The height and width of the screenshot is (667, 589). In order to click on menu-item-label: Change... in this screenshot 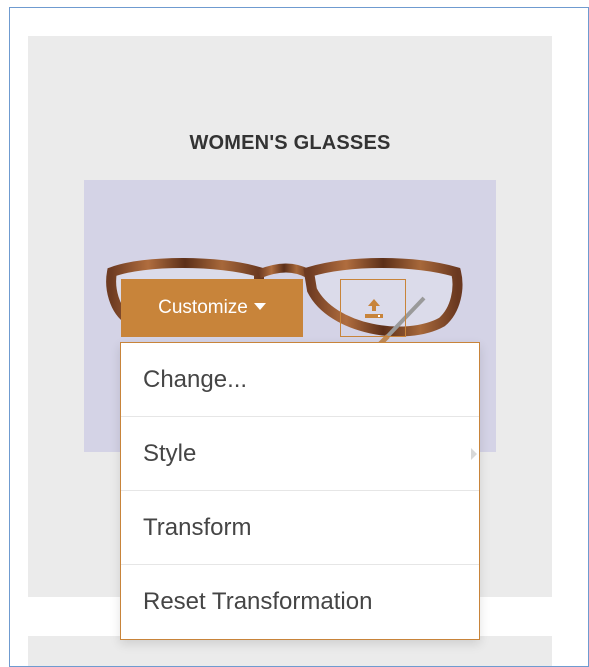, I will do `click(195, 379)`.